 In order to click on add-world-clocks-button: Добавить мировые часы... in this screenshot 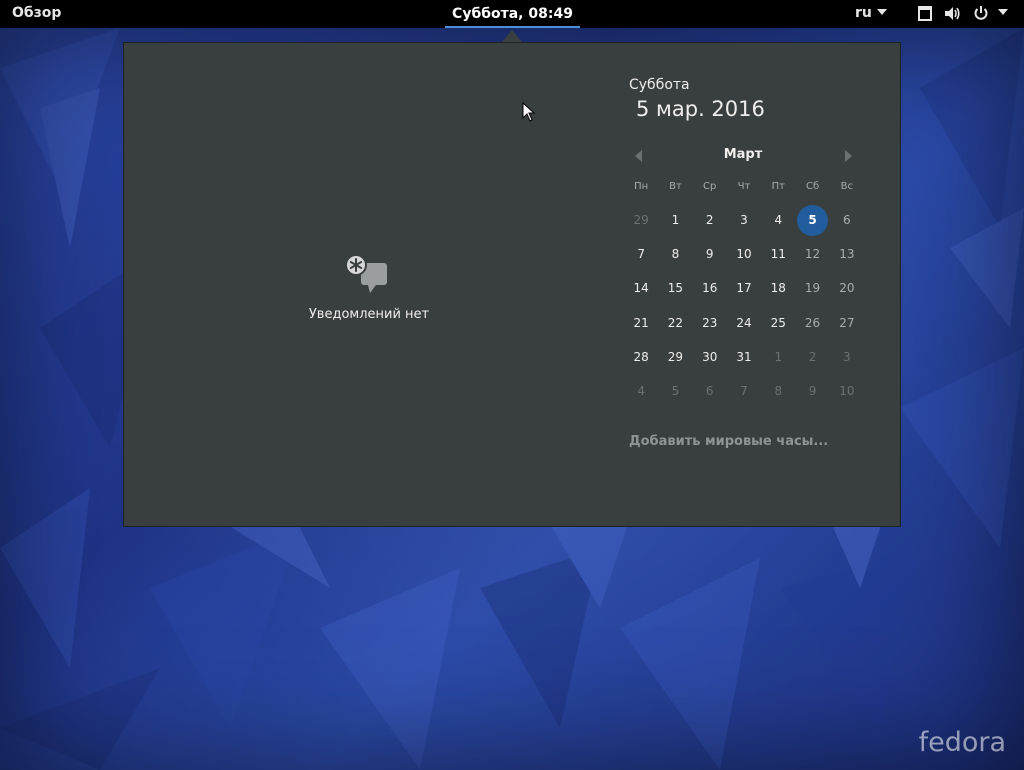, I will do `click(728, 441)`.